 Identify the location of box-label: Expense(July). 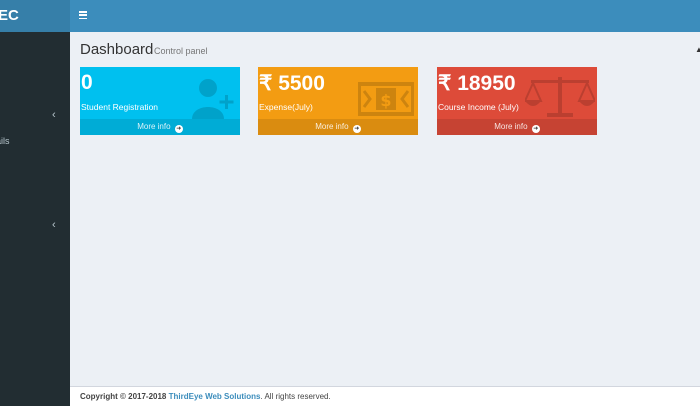
(286, 107).